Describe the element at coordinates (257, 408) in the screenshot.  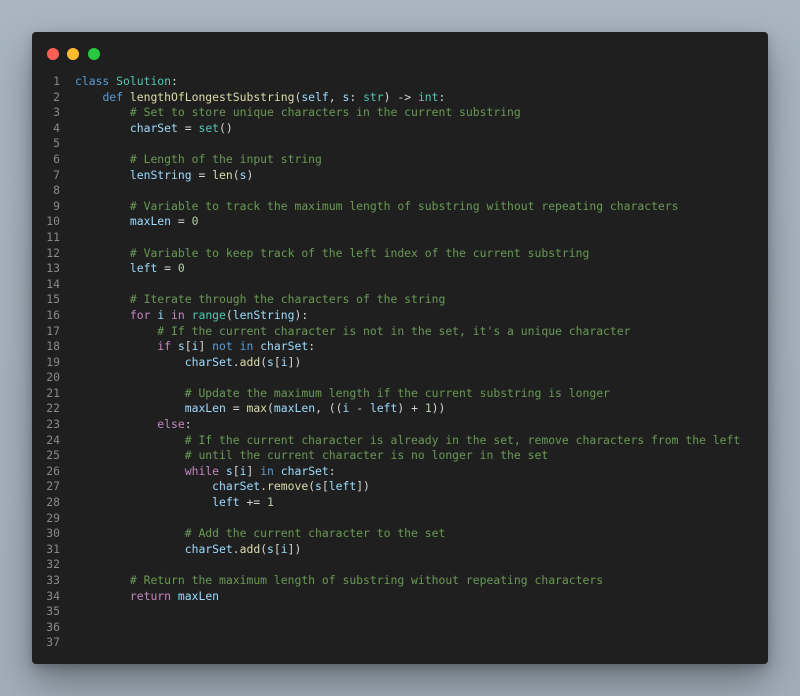
I see `code-token: max` at that location.